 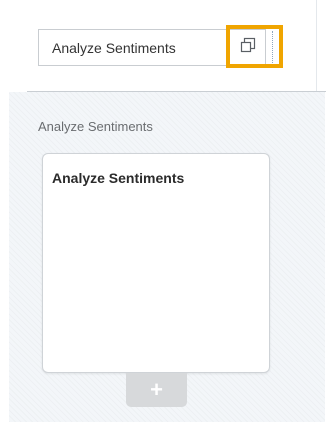 I want to click on copy-button, so click(x=248, y=47).